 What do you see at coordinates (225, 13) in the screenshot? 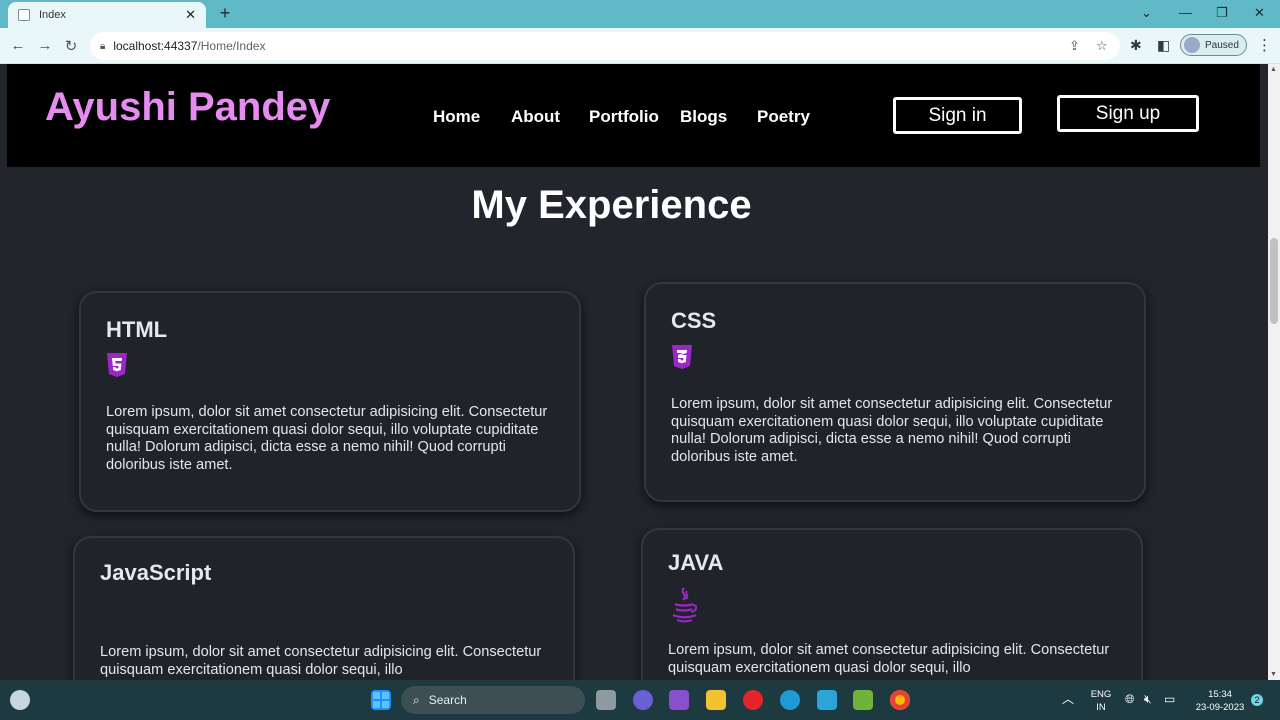
I see `new-tab-button: +` at bounding box center [225, 13].